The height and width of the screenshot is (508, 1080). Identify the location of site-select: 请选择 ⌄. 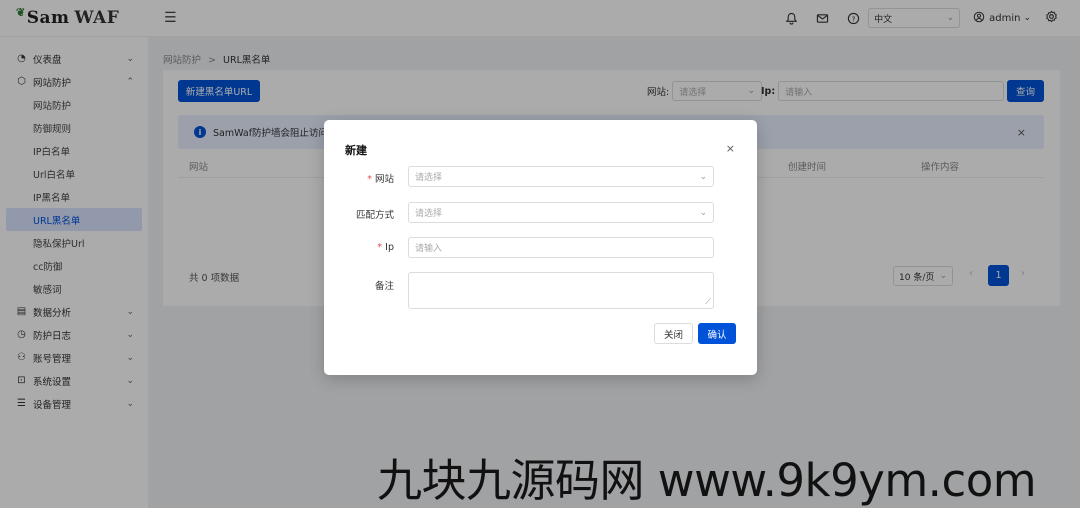
(561, 176).